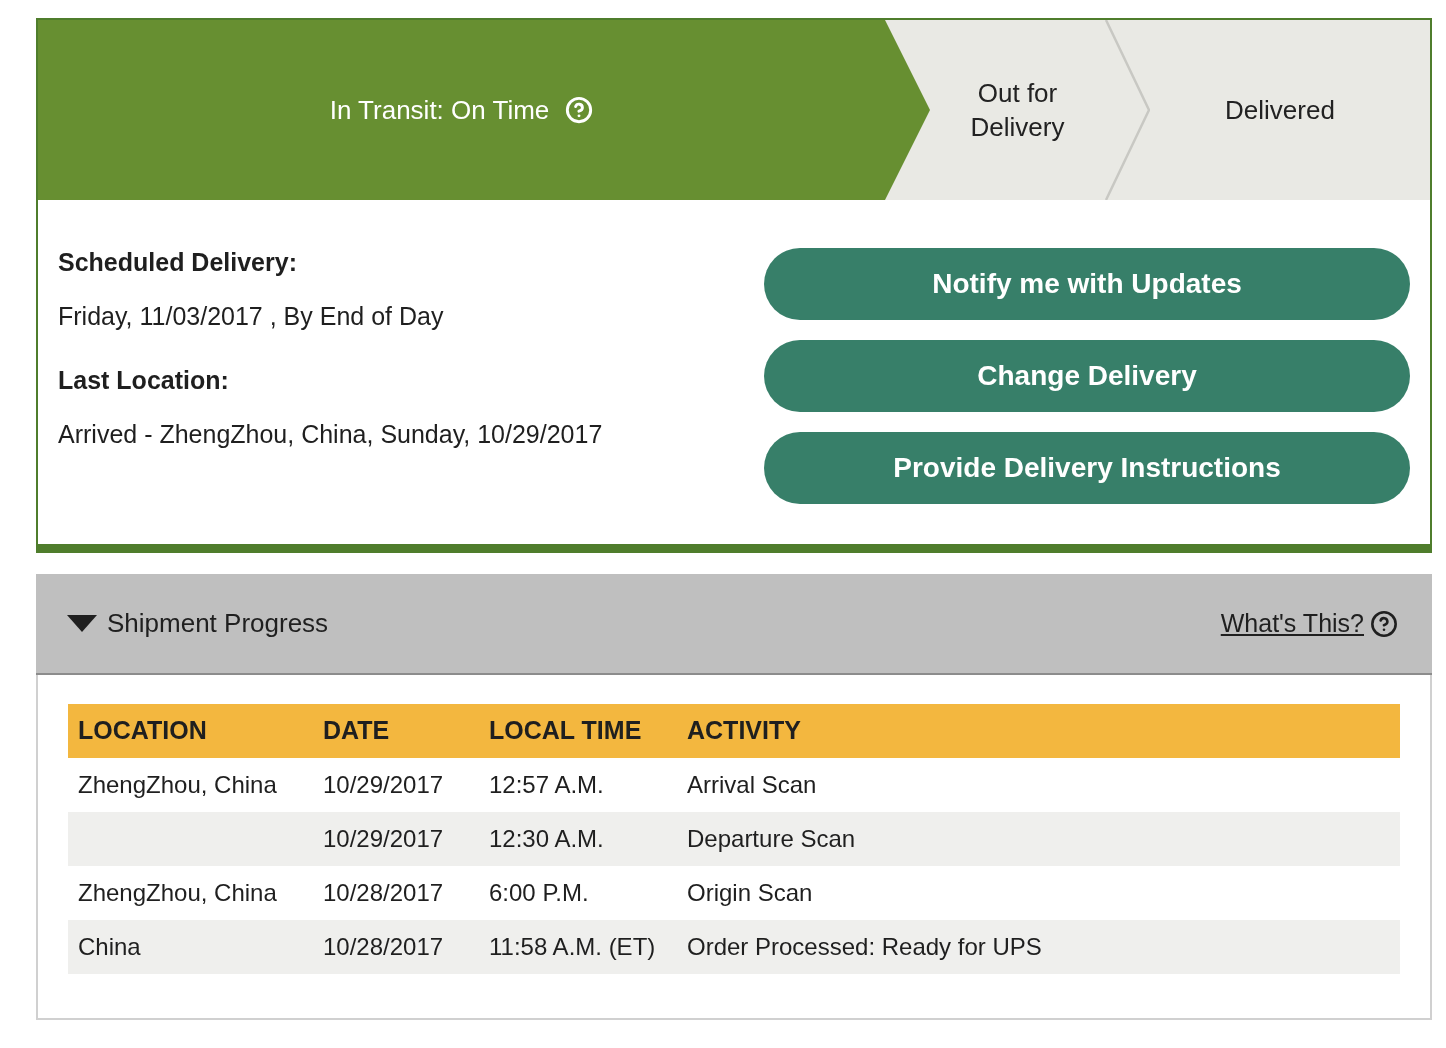 This screenshot has width=1446, height=1048. What do you see at coordinates (572, 947) in the screenshot?
I see `table-cell-text: 11:58 A.M. (ET)` at bounding box center [572, 947].